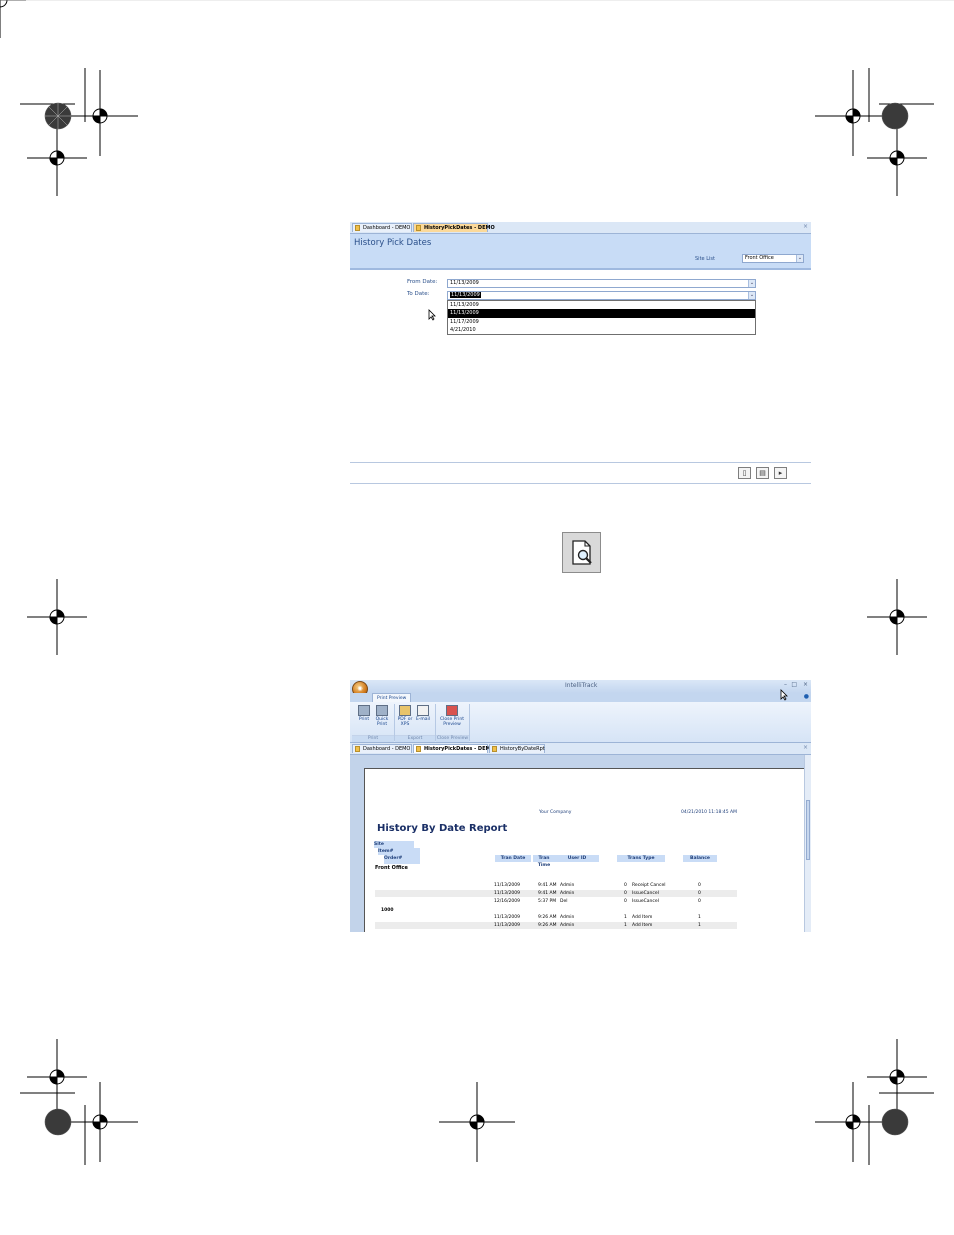 Image resolution: width=954 pixels, height=1235 pixels. What do you see at coordinates (744, 473) in the screenshot?
I see `preview-report-icon: ▯` at bounding box center [744, 473].